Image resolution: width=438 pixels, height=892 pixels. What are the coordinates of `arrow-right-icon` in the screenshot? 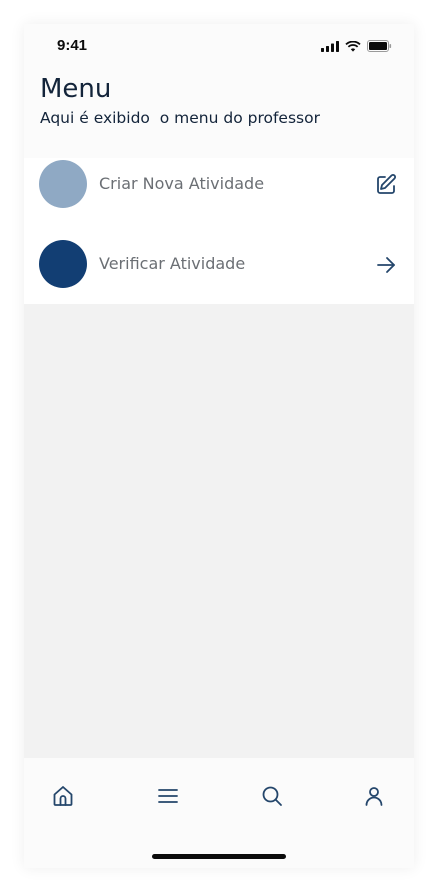 It's located at (386, 265).